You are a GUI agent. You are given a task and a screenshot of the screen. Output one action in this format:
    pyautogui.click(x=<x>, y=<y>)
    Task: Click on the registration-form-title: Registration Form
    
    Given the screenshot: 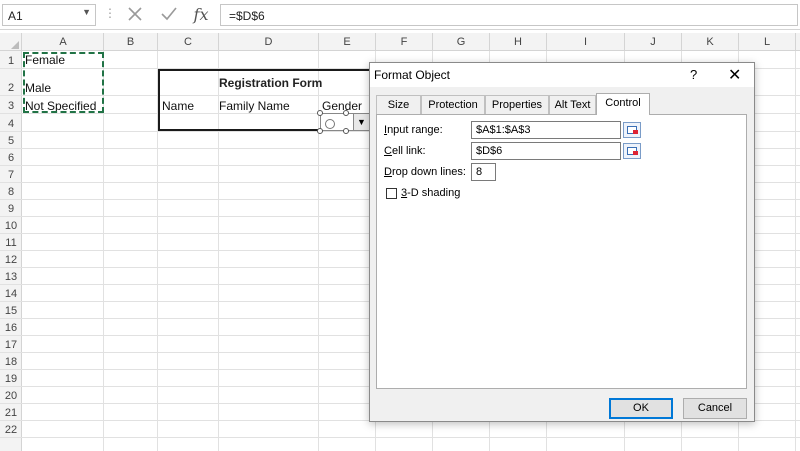 What is the action you would take?
    pyautogui.click(x=270, y=83)
    